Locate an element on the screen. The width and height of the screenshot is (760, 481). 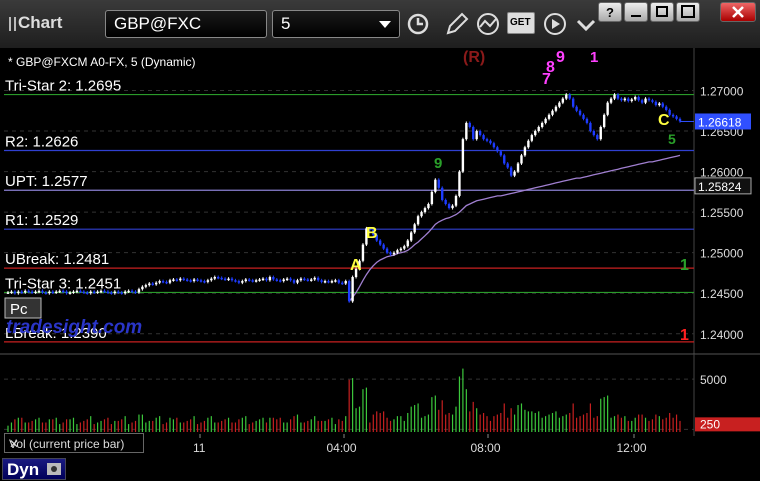
maximize-button is located at coordinates (688, 12).